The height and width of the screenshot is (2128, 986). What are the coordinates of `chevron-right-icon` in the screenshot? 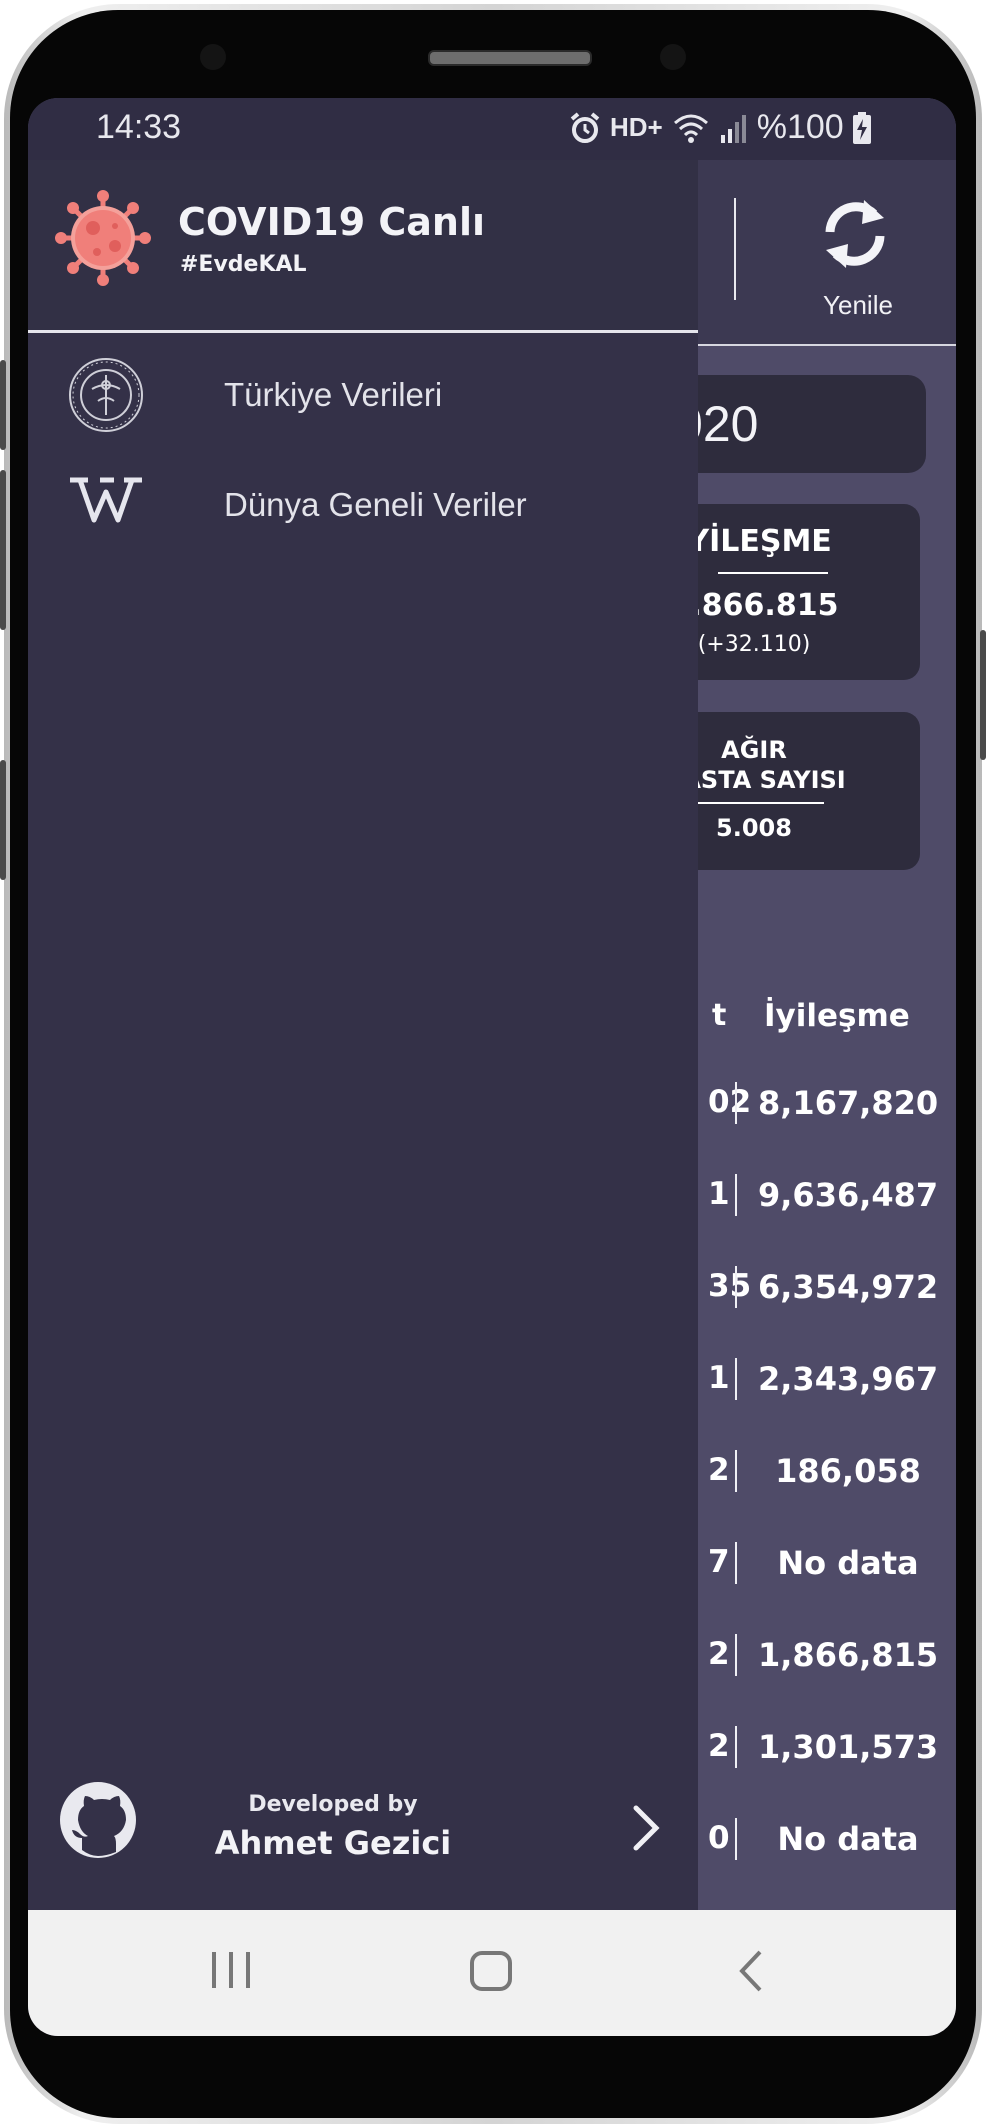 It's located at (646, 1828).